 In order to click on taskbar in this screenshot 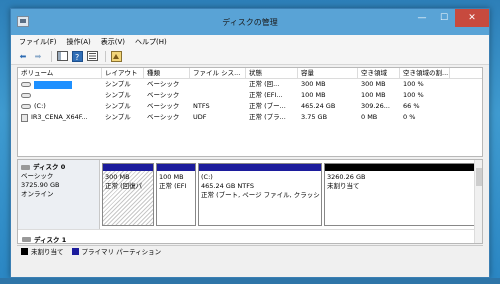, I will do `click(250, 281)`.